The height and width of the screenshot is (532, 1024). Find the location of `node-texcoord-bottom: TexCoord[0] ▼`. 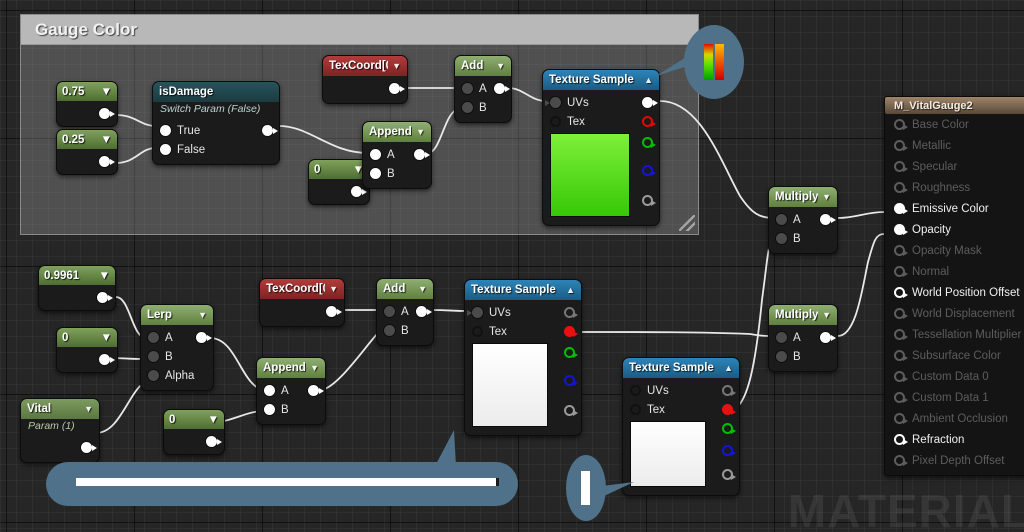

node-texcoord-bottom: TexCoord[0] ▼ is located at coordinates (302, 302).